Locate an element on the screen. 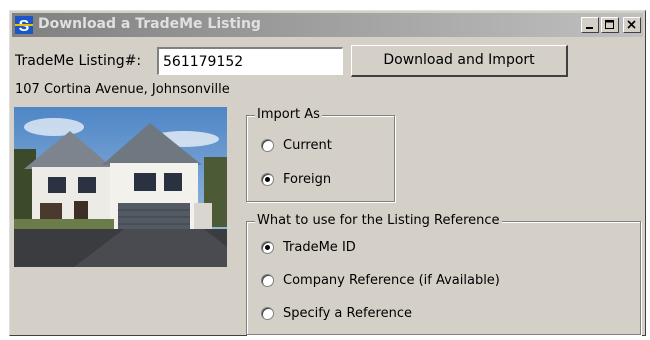  listing-address: 107 Cortina Avenue, Johnsonville is located at coordinates (122, 89).